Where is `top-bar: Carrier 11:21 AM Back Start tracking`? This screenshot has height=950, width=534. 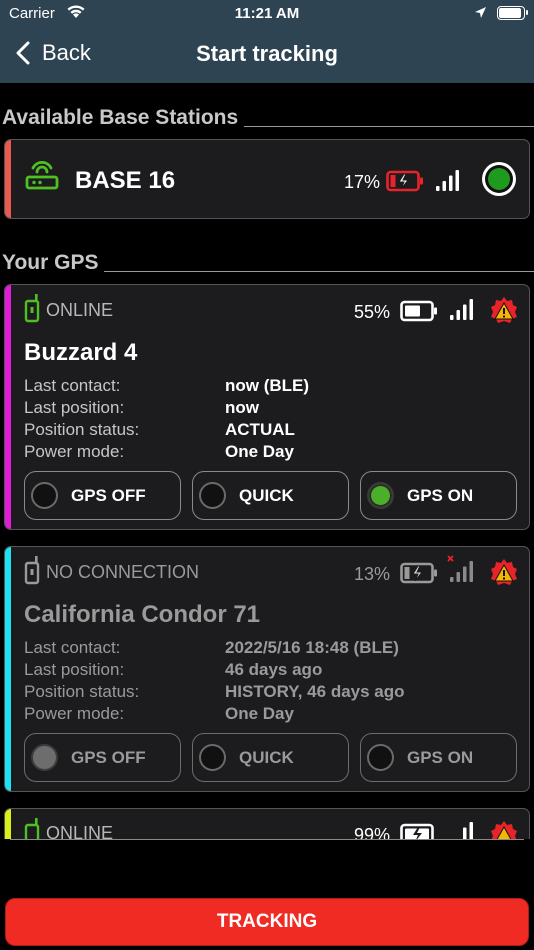
top-bar: Carrier 11:21 AM Back Start tracking is located at coordinates (267, 41).